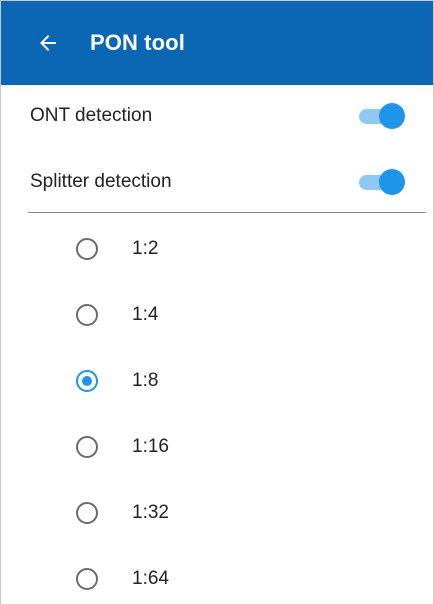 The image size is (434, 604). What do you see at coordinates (145, 314) in the screenshot?
I see `radio-label: 1:4` at bounding box center [145, 314].